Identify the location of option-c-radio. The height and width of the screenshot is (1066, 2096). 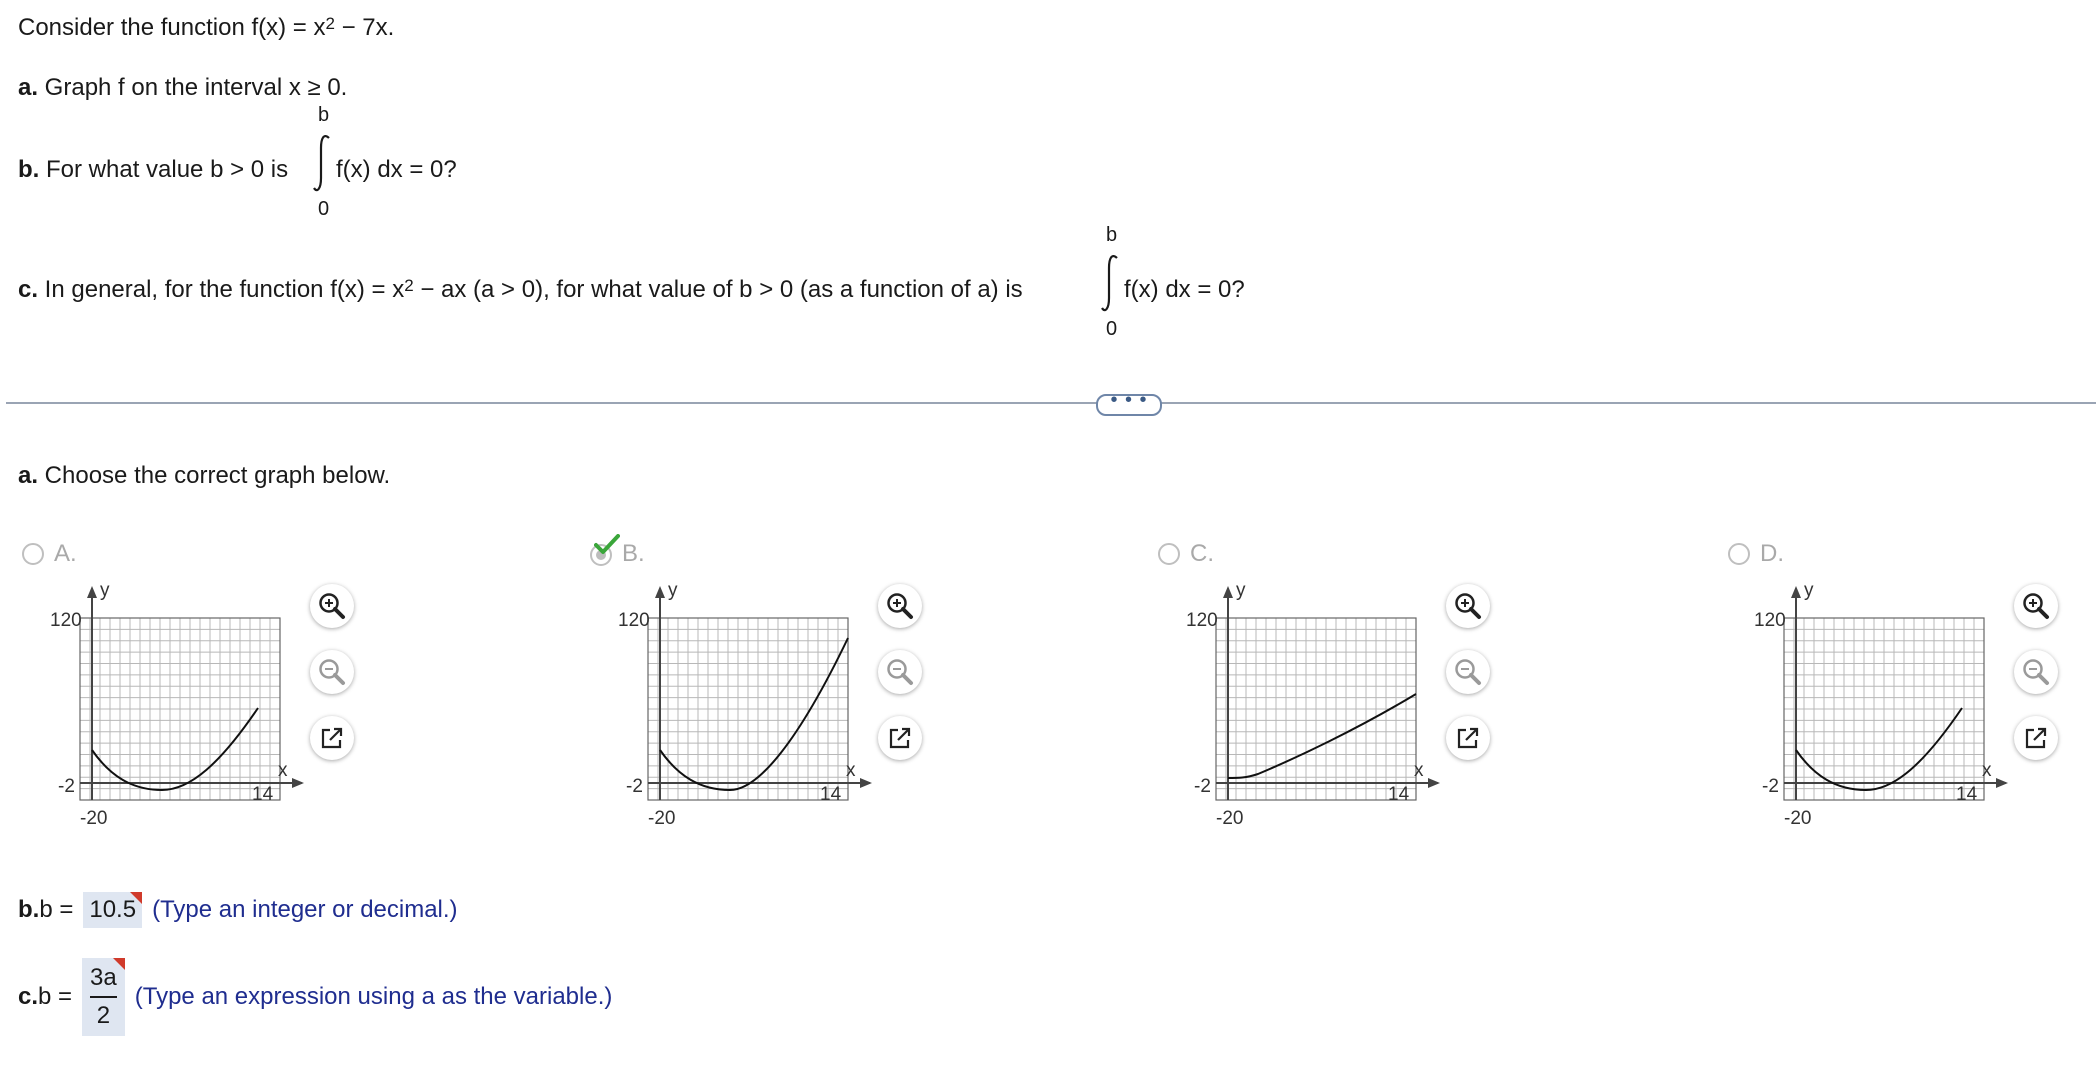
(1169, 554).